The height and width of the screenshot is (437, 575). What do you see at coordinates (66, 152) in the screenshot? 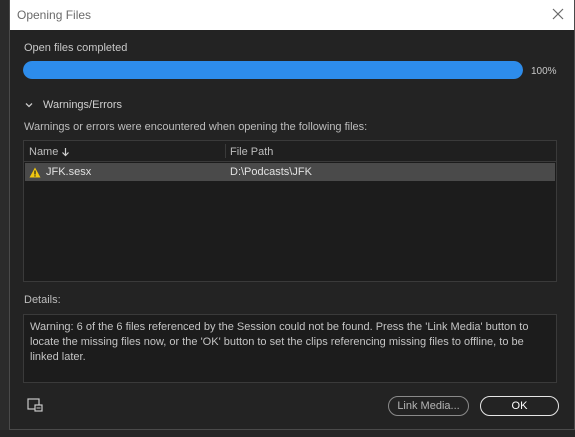
I see `sort-arrow-down-icon` at bounding box center [66, 152].